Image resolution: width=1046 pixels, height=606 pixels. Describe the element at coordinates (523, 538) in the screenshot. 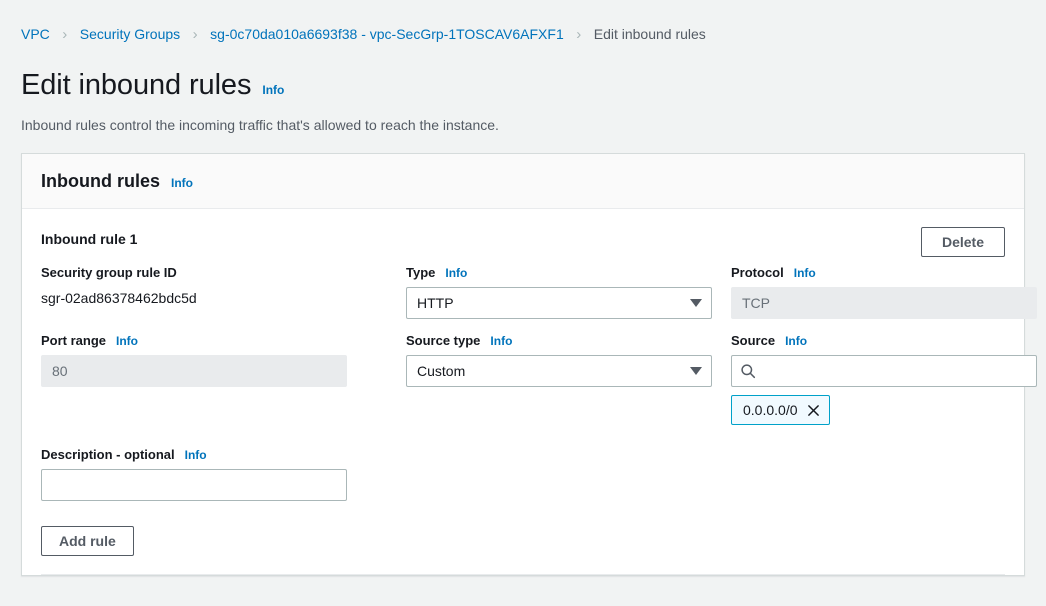

I see `add-rule-row: Add rule` at that location.